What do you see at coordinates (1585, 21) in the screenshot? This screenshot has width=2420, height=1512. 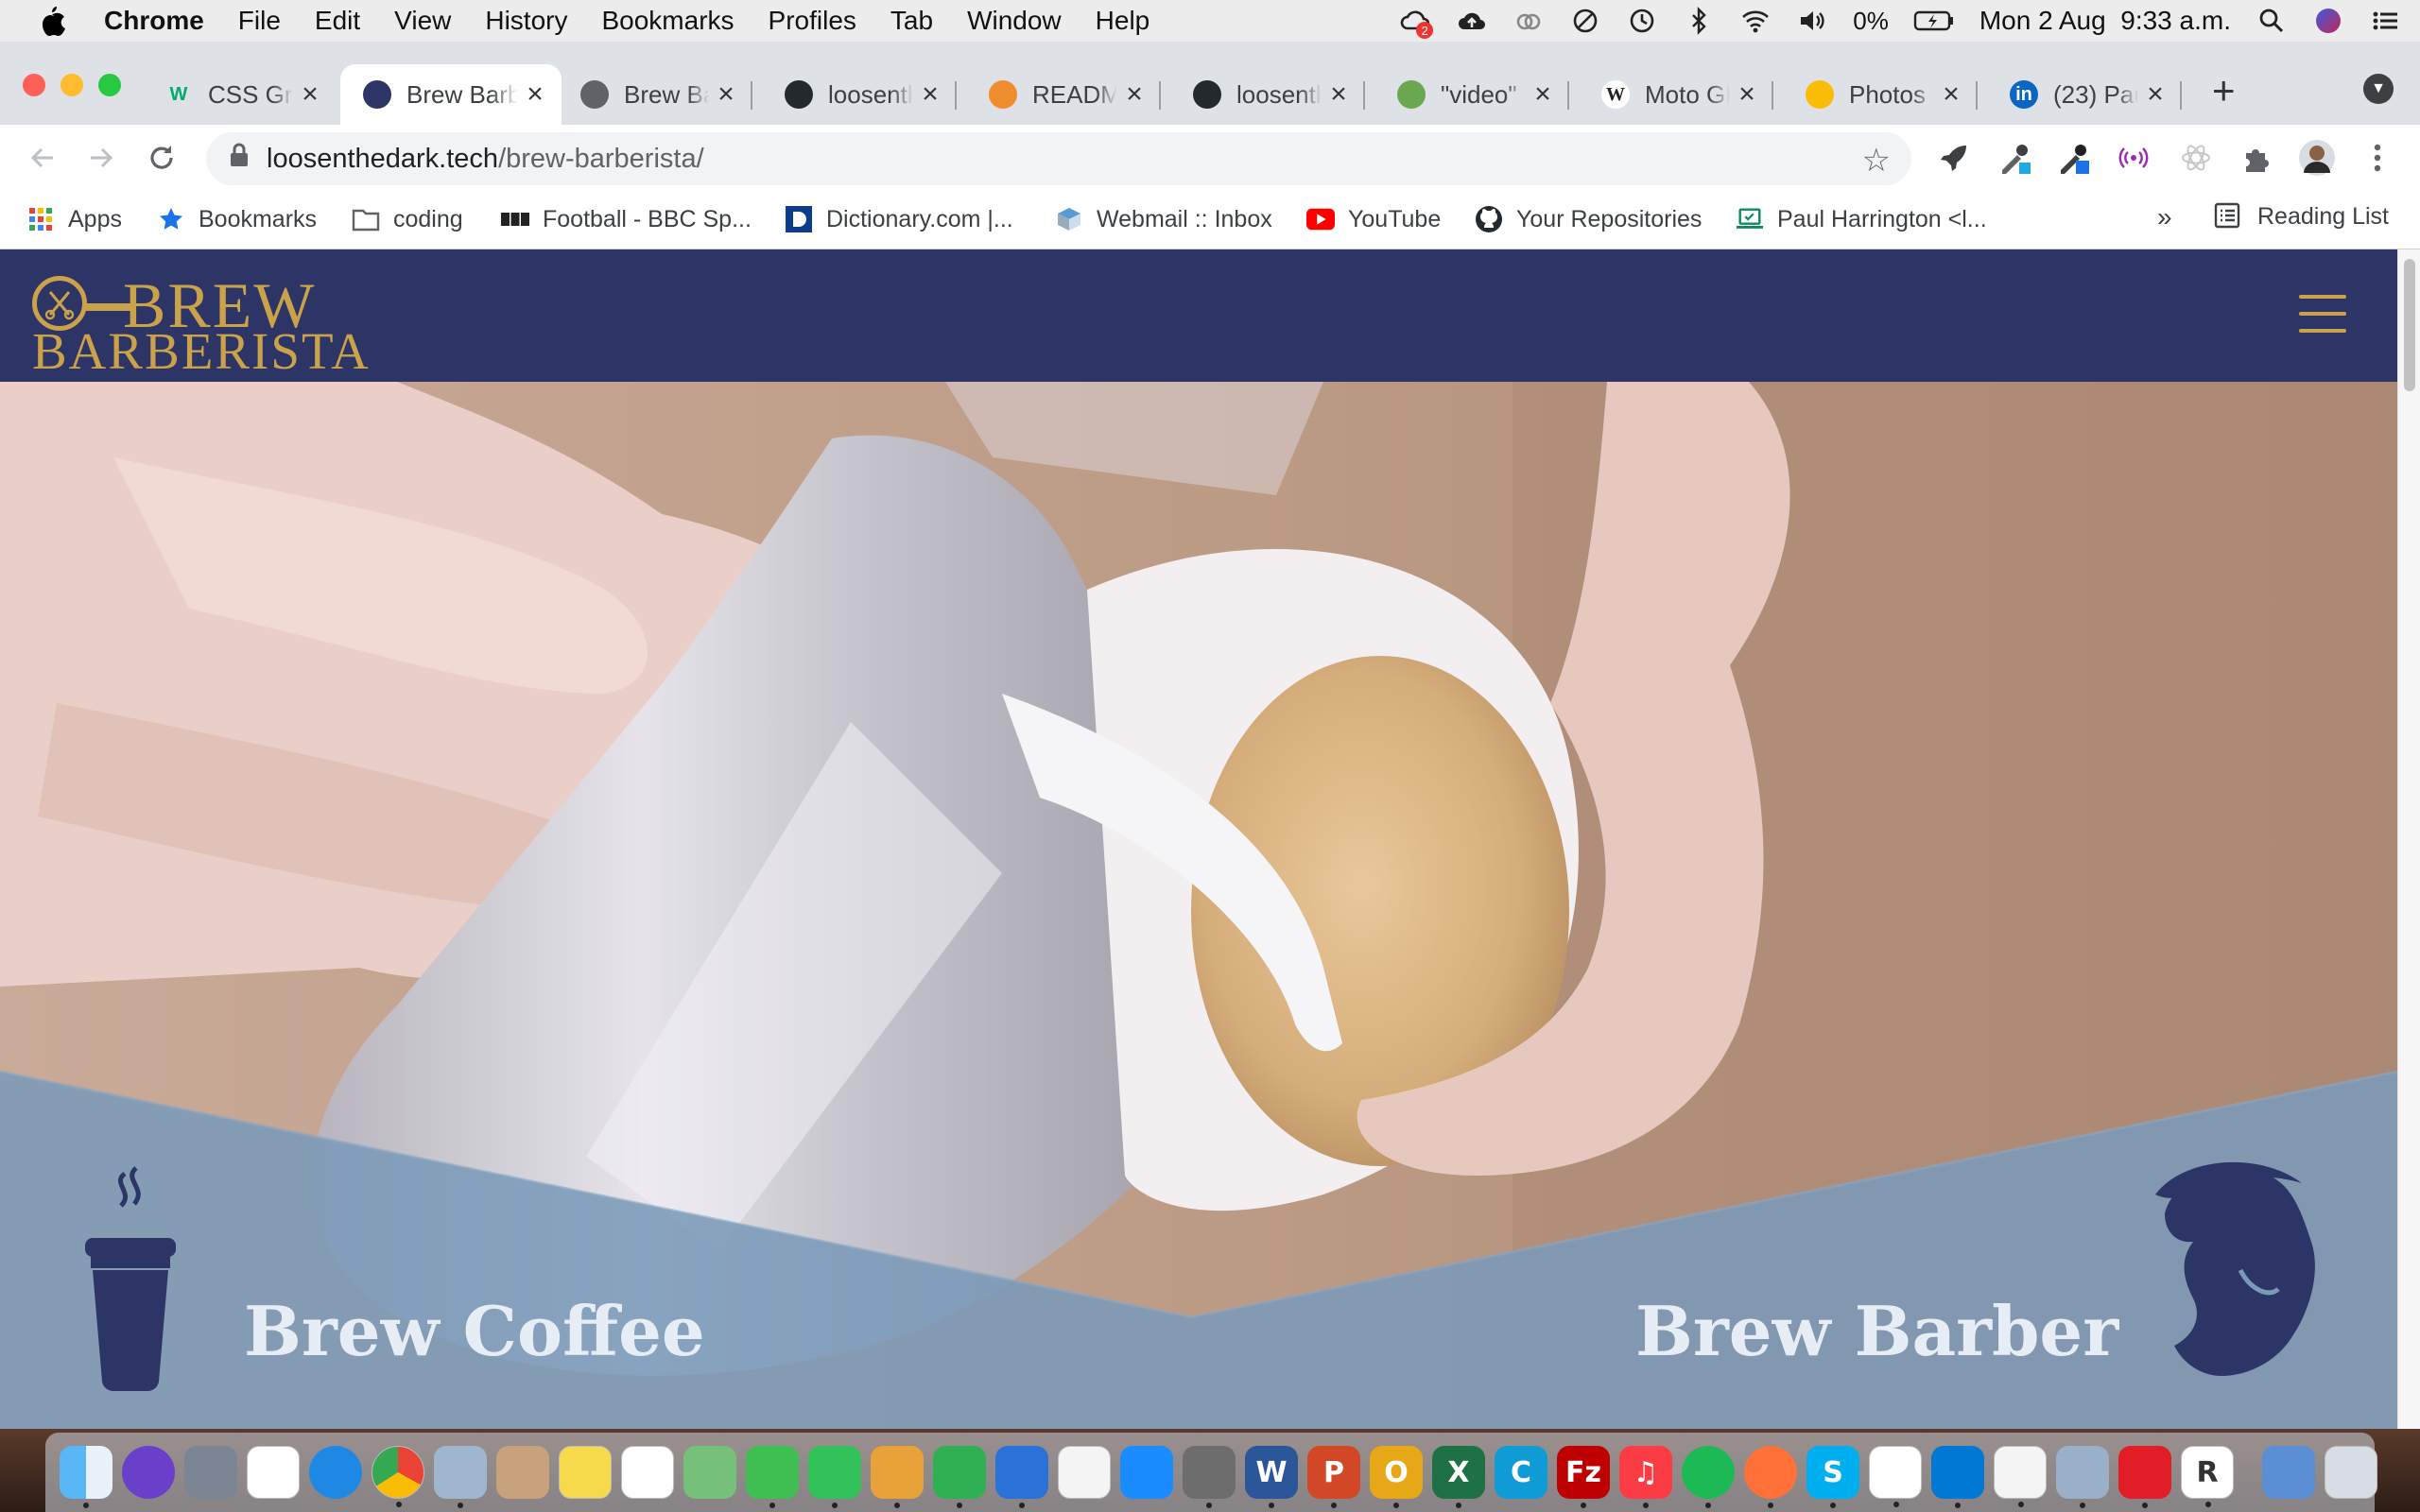 I see `do-not-disturb-icon` at bounding box center [1585, 21].